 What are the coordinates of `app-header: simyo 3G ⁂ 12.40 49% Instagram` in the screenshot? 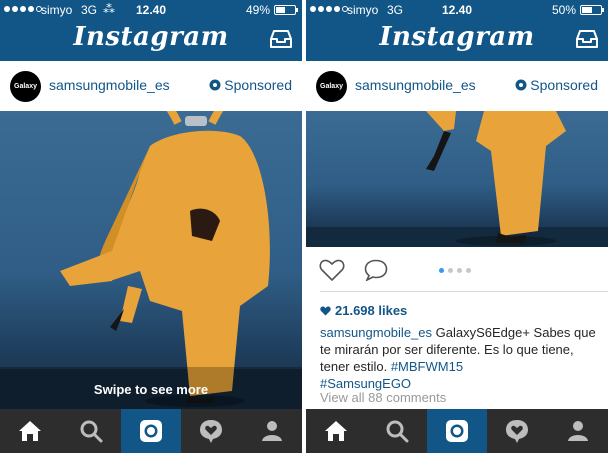 It's located at (151, 30).